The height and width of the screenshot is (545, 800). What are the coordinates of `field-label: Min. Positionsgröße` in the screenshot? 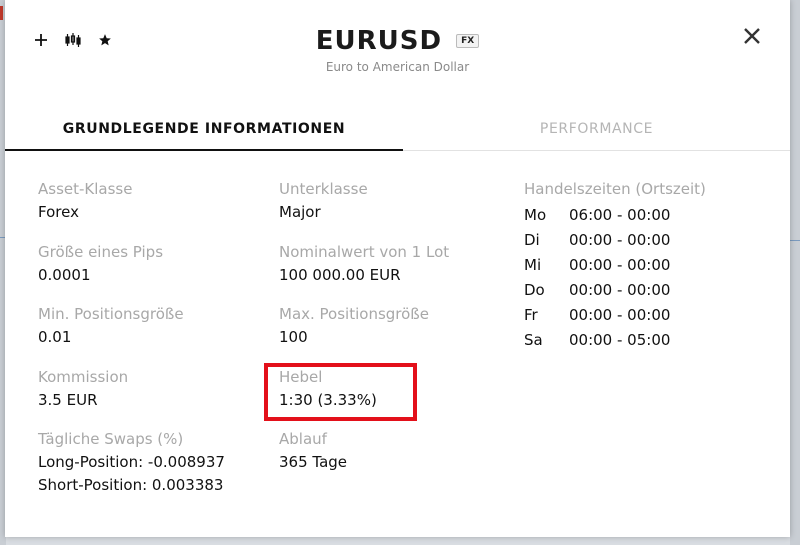 It's located at (111, 314).